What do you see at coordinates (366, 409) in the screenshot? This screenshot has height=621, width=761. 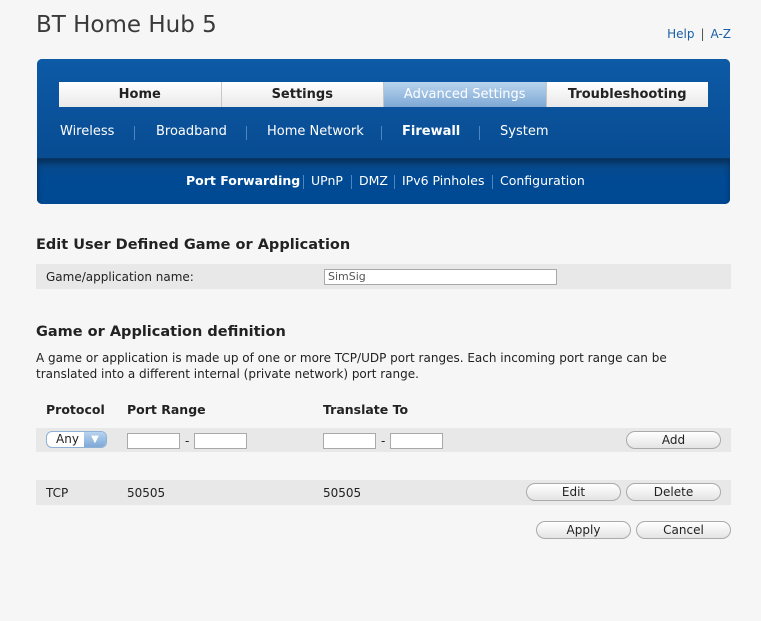 I see `translate-to-header: Translate To` at bounding box center [366, 409].